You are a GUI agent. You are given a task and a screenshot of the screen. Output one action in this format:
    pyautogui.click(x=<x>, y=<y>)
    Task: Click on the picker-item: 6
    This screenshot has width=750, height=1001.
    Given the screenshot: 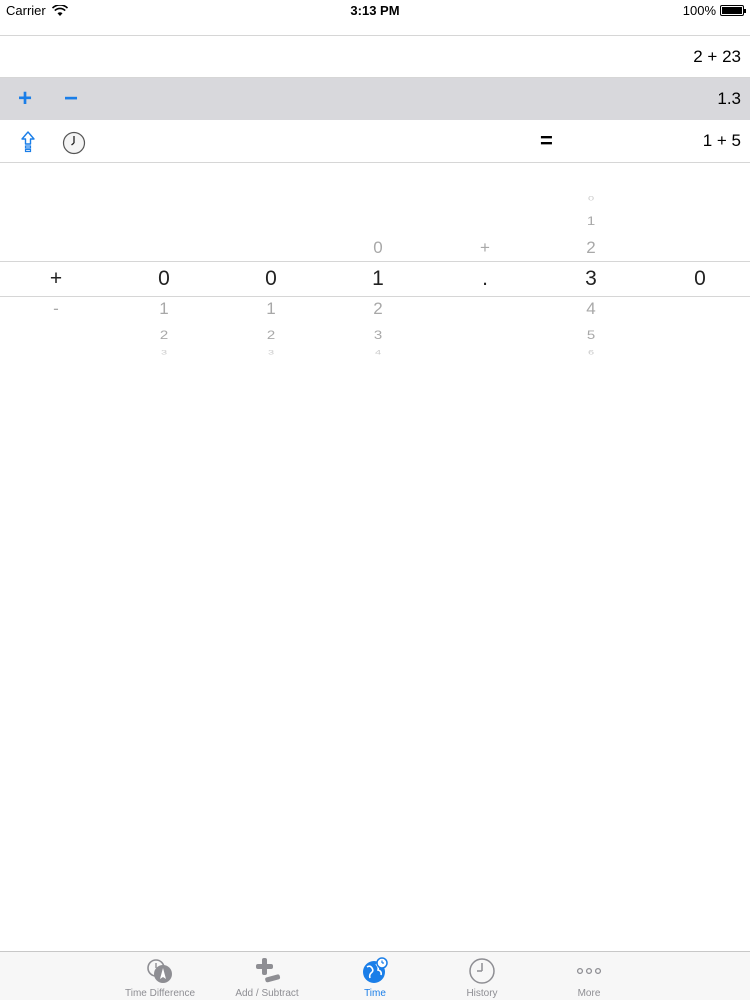 What is the action you would take?
    pyautogui.click(x=591, y=353)
    